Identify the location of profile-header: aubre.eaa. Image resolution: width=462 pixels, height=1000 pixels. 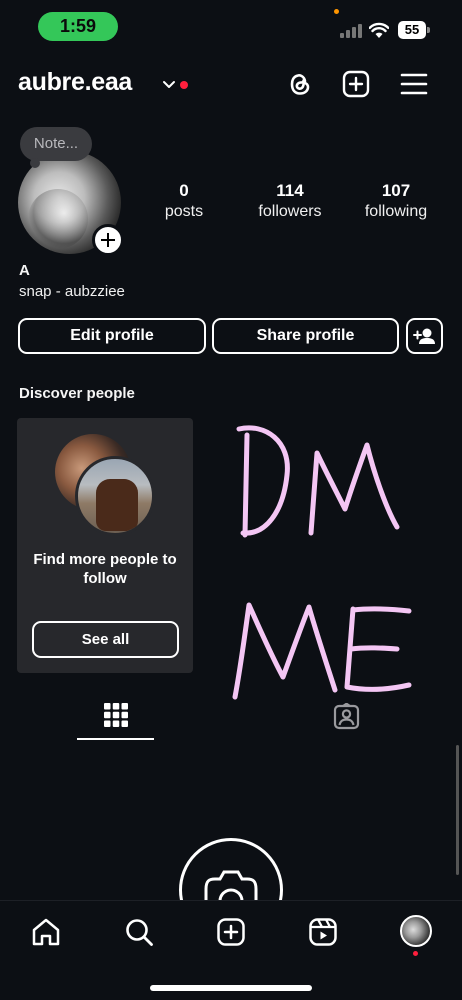
(231, 86).